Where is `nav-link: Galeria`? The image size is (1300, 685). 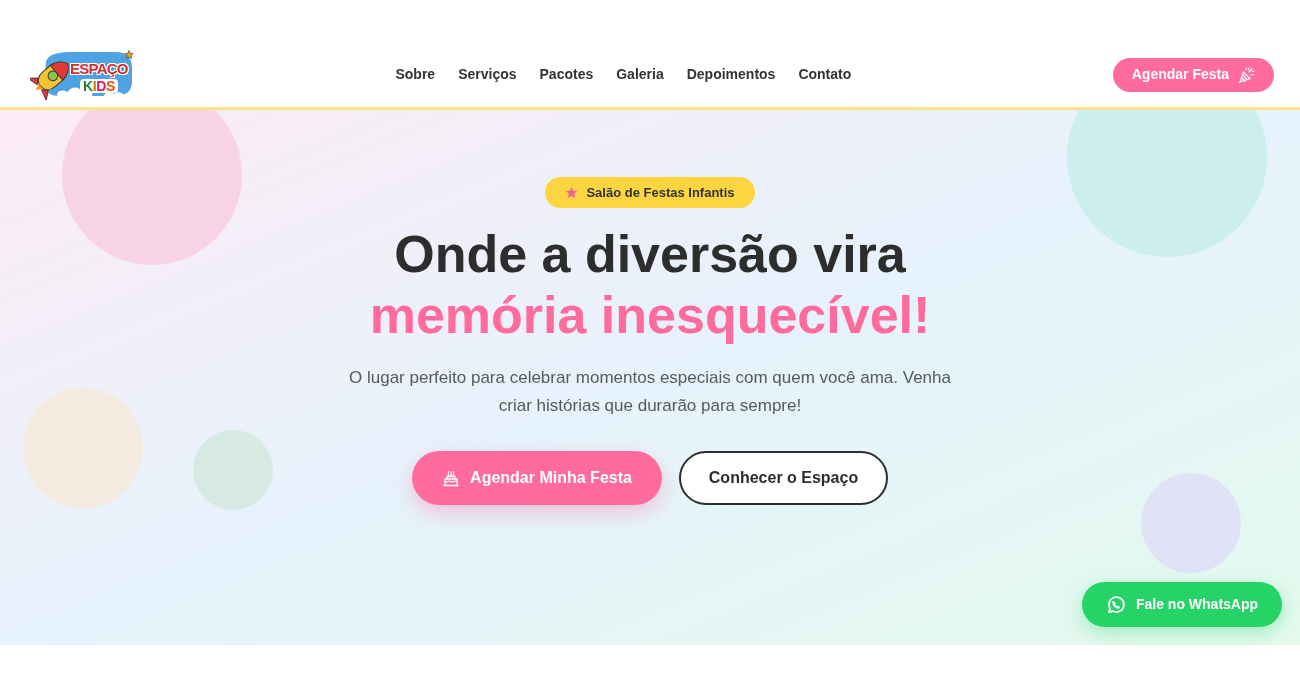
nav-link: Galeria is located at coordinates (640, 74).